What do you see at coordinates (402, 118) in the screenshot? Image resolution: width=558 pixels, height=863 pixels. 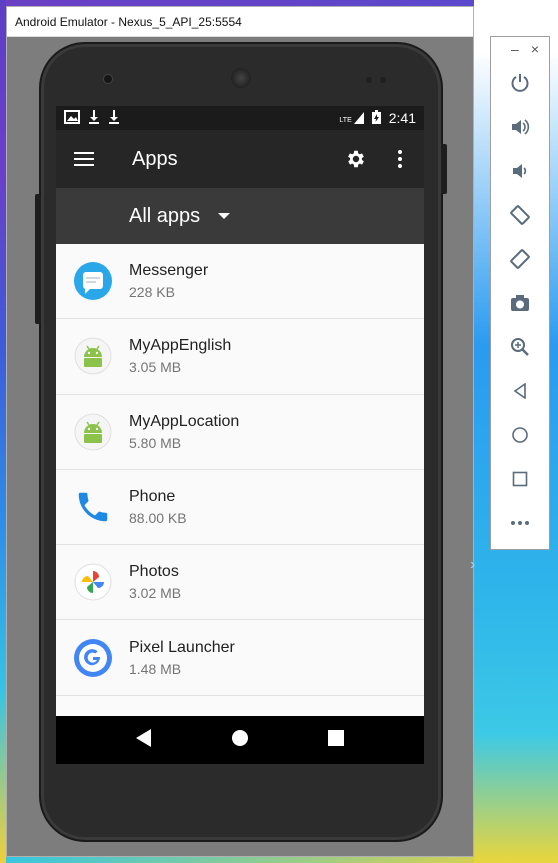 I see `clock: 2:41` at bounding box center [402, 118].